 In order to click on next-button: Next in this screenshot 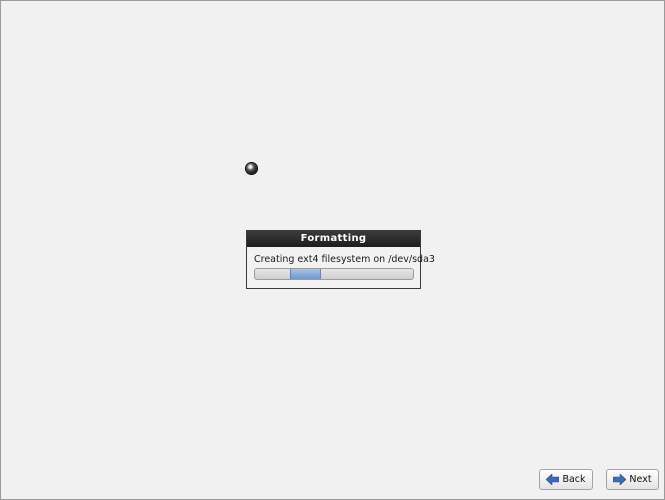, I will do `click(632, 479)`.